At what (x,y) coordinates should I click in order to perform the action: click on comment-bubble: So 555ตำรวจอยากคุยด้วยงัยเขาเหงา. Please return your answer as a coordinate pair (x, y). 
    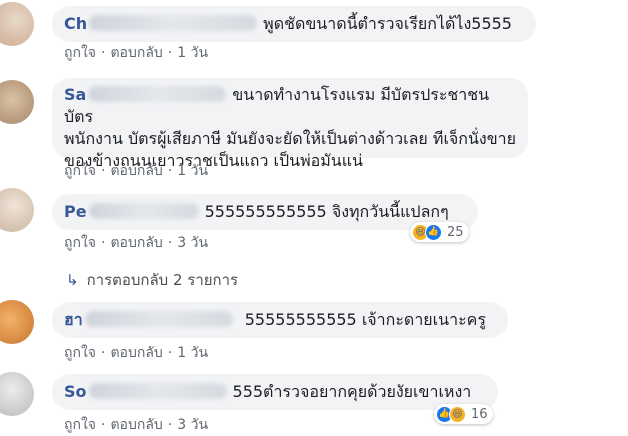
    Looking at the image, I should click on (275, 392).